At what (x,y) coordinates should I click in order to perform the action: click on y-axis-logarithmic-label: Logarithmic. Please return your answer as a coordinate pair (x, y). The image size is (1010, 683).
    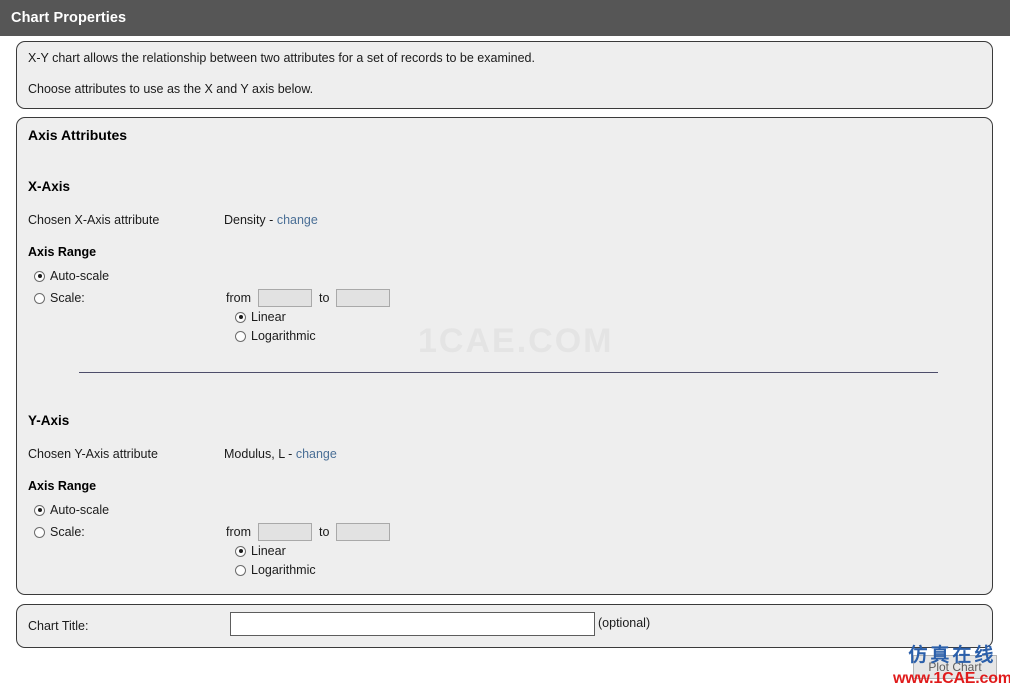
    Looking at the image, I should click on (283, 570).